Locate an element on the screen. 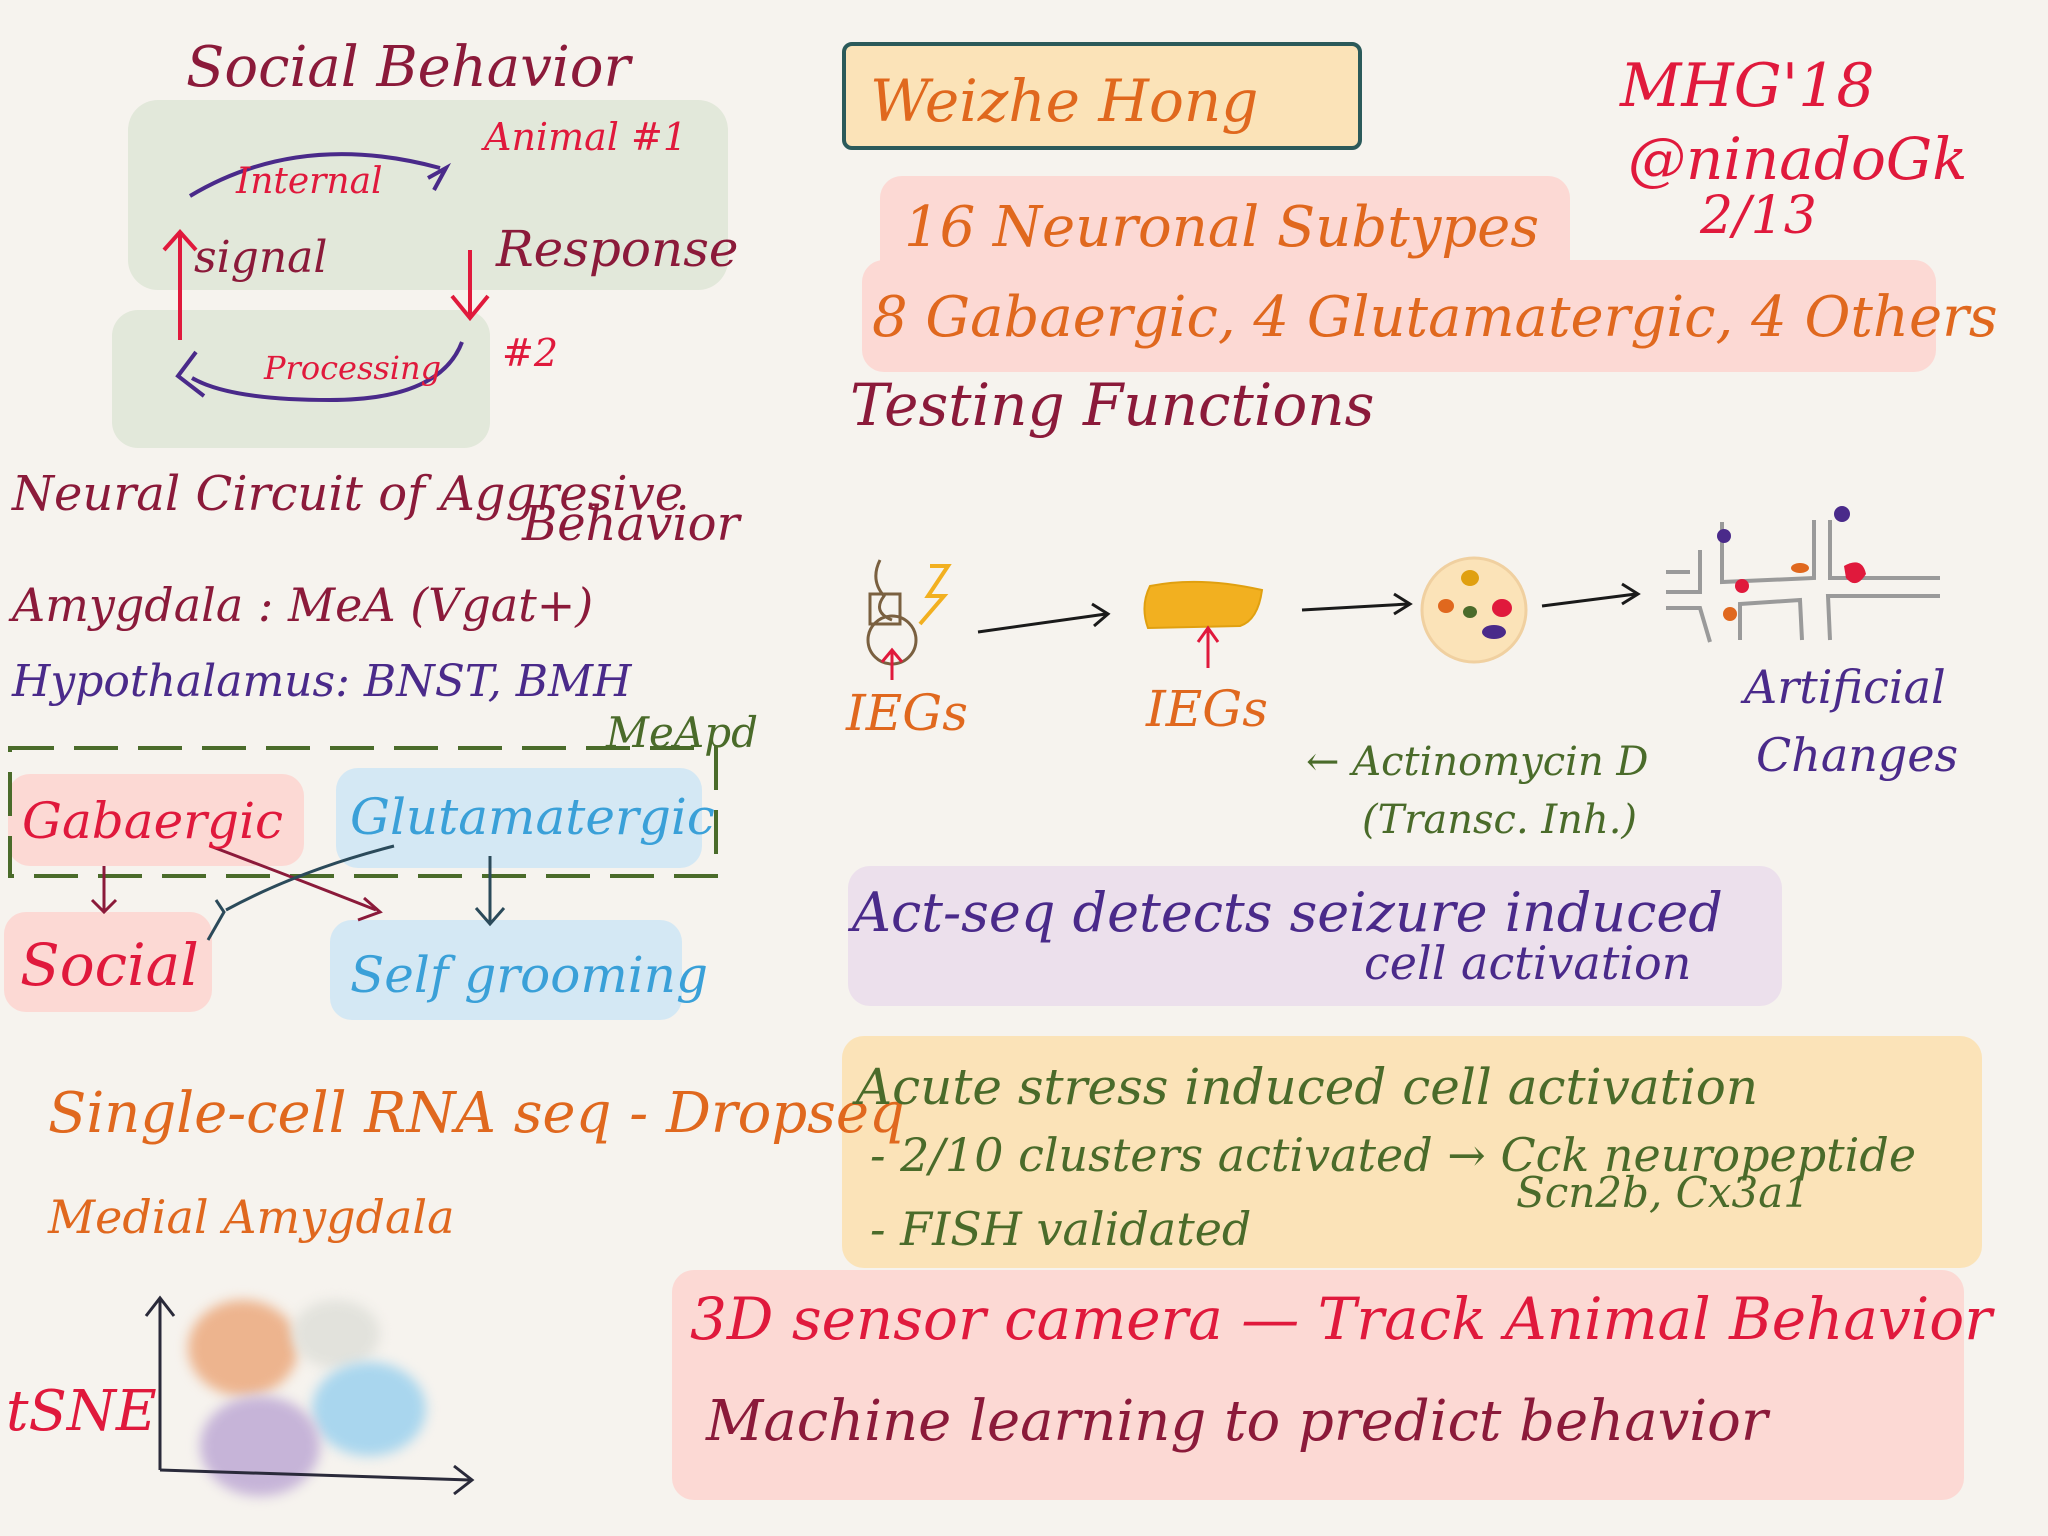 The image size is (2048, 1536). social-output-label: Social is located at coordinates (109, 965).